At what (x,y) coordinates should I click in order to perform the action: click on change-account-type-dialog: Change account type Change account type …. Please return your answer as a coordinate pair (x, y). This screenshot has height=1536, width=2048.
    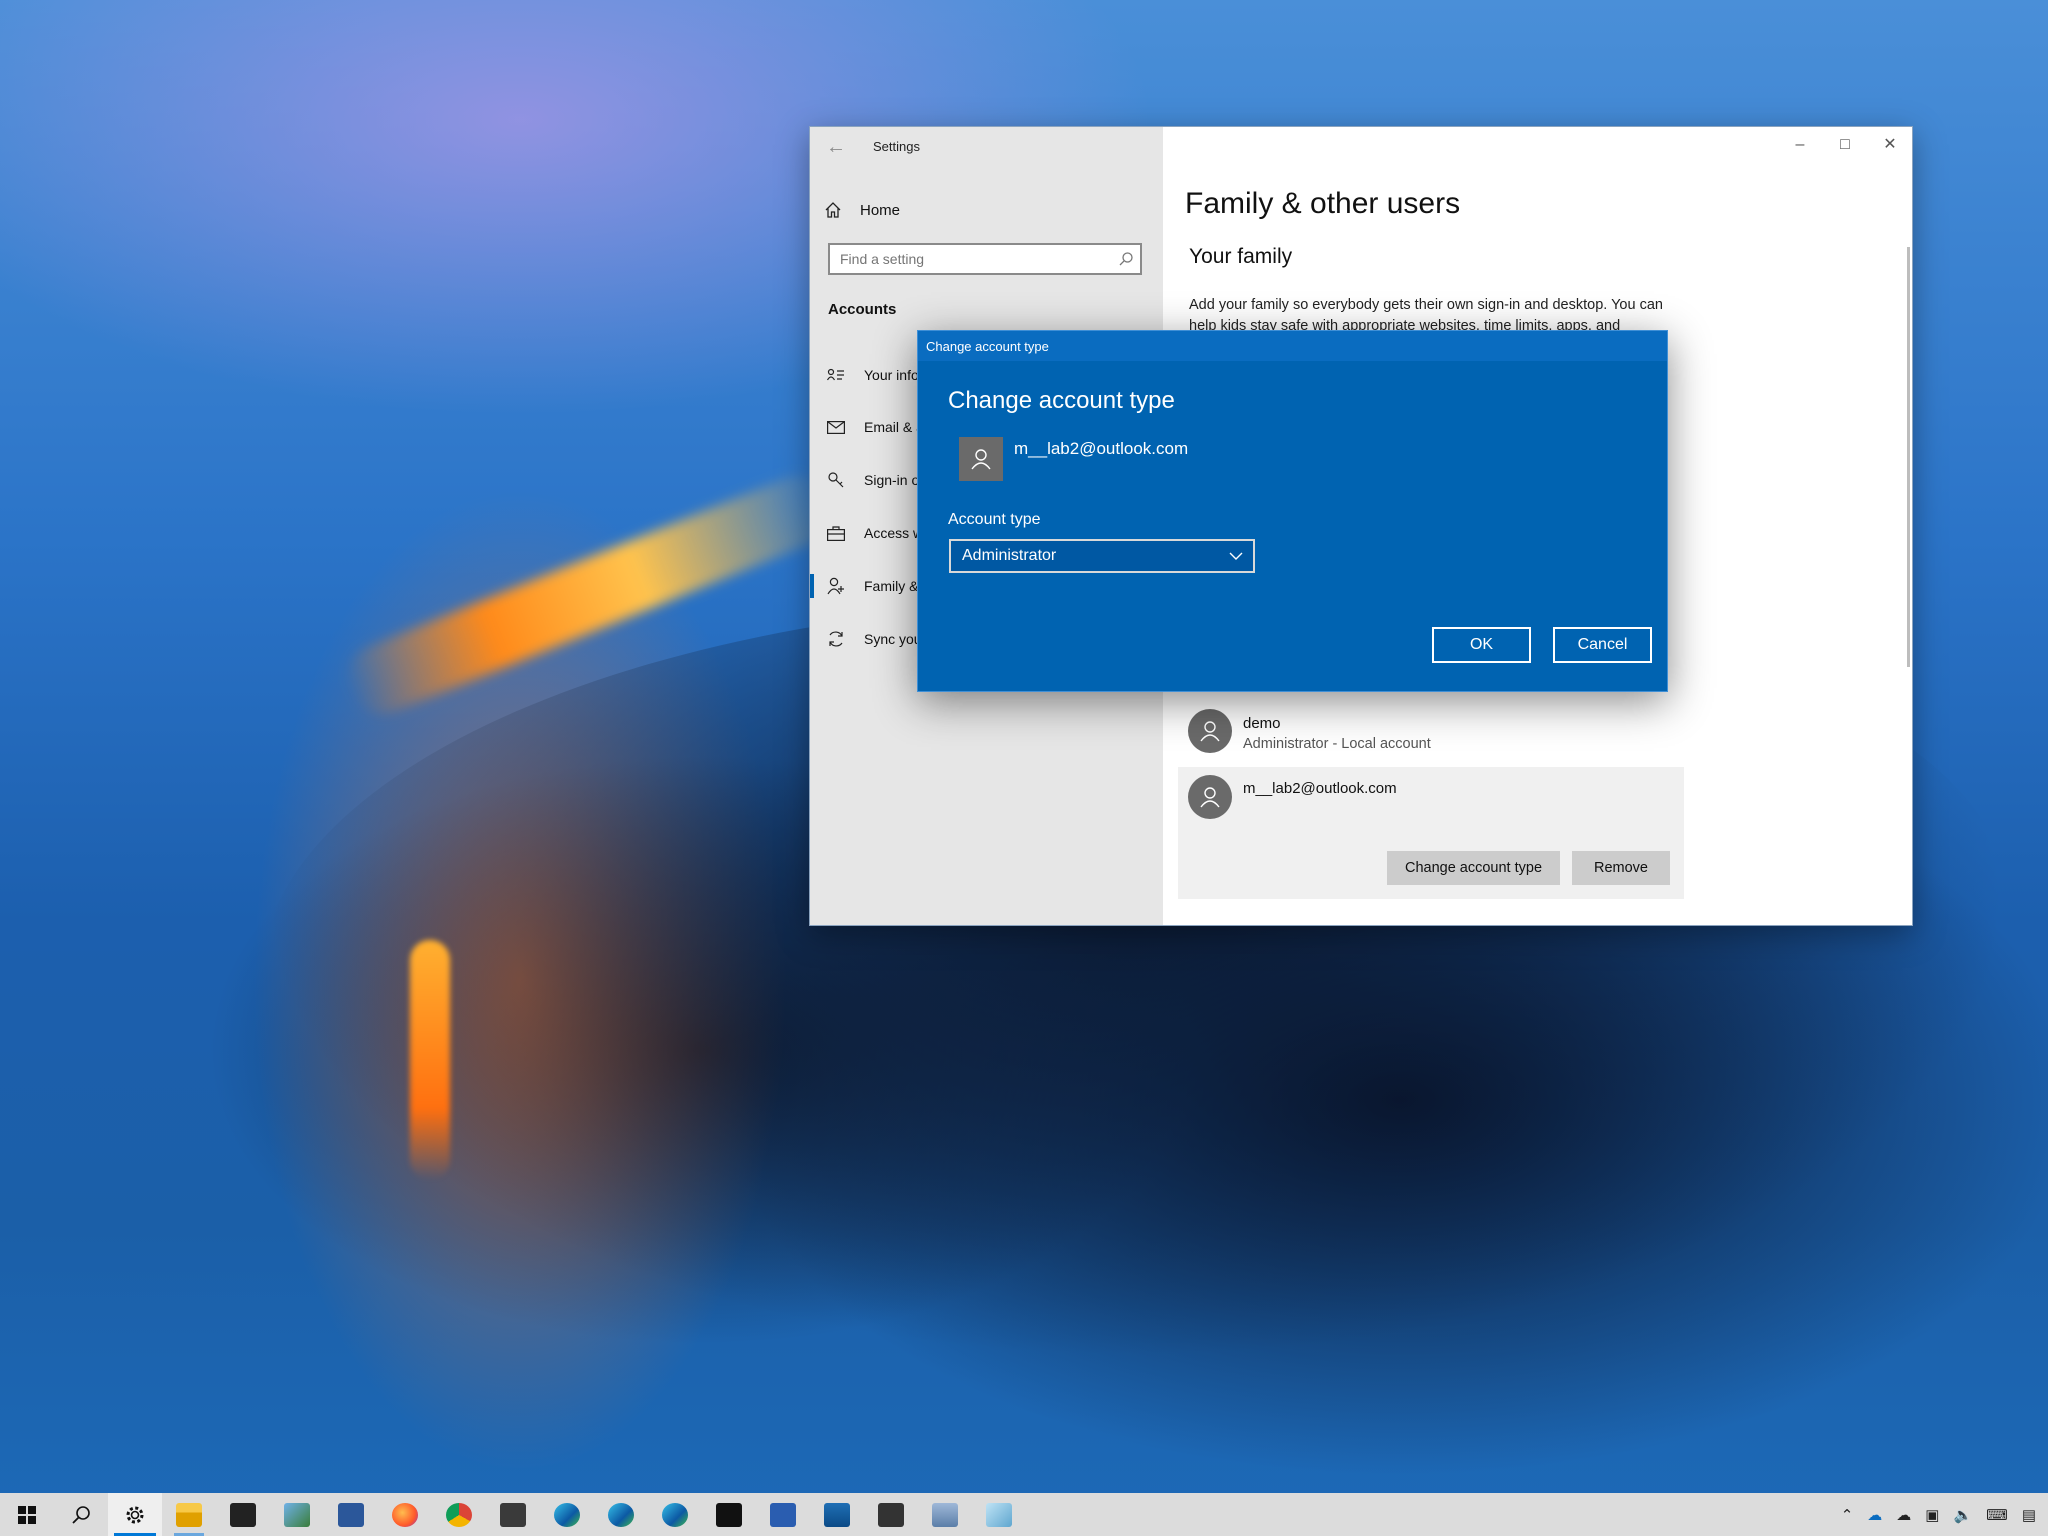
    Looking at the image, I should click on (1292, 511).